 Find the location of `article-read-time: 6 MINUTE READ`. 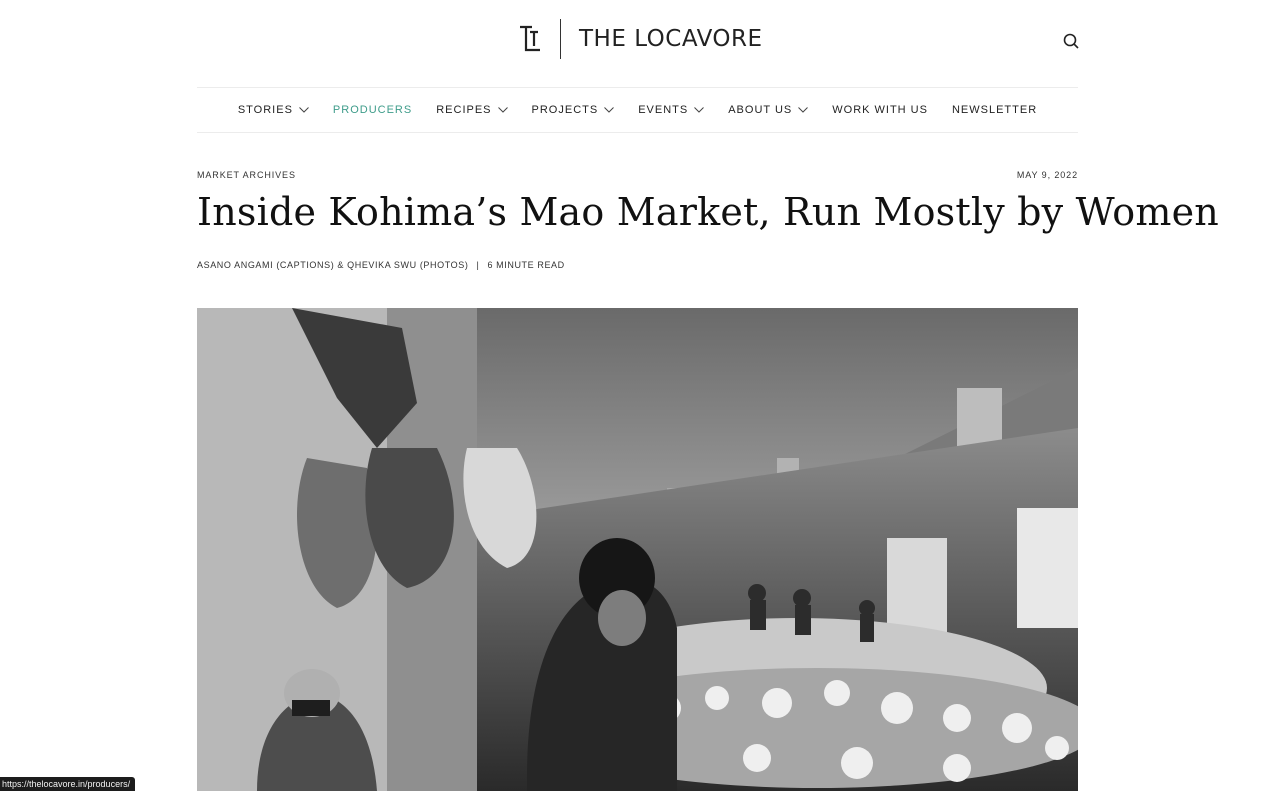

article-read-time: 6 MINUTE READ is located at coordinates (526, 265).